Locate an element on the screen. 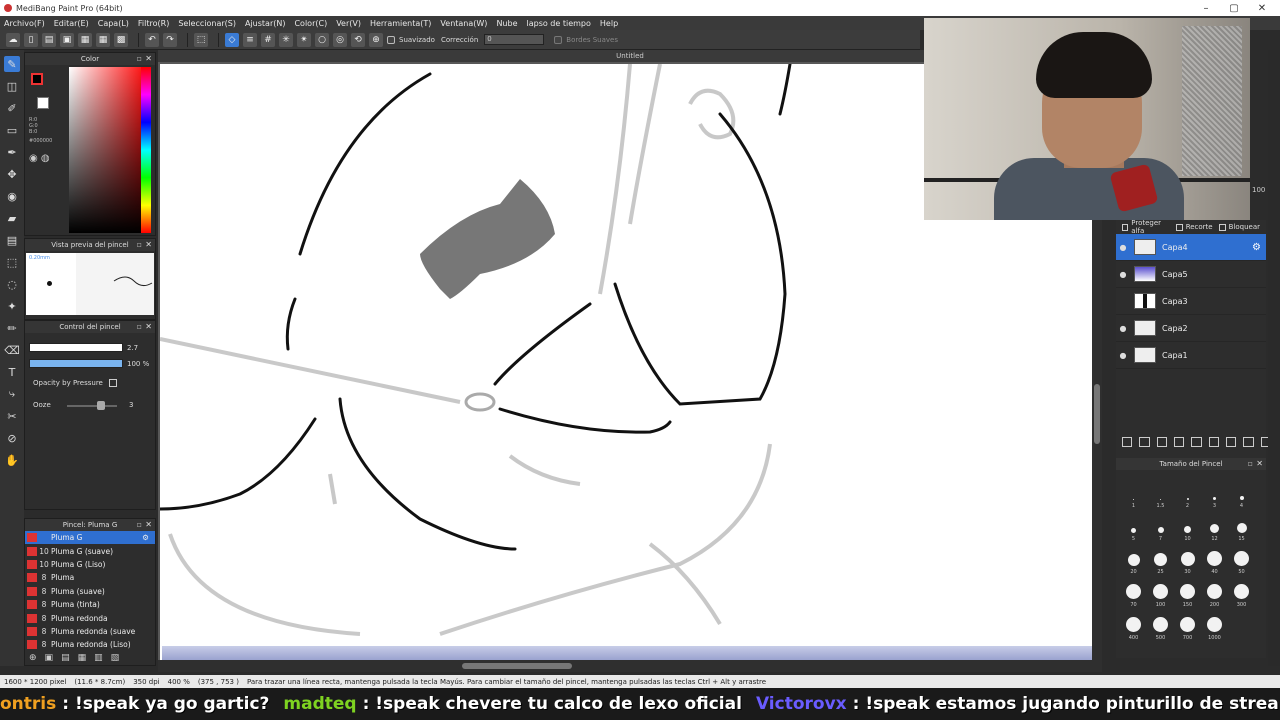  brush-size-option: 1.5 is located at coordinates (1160, 493).